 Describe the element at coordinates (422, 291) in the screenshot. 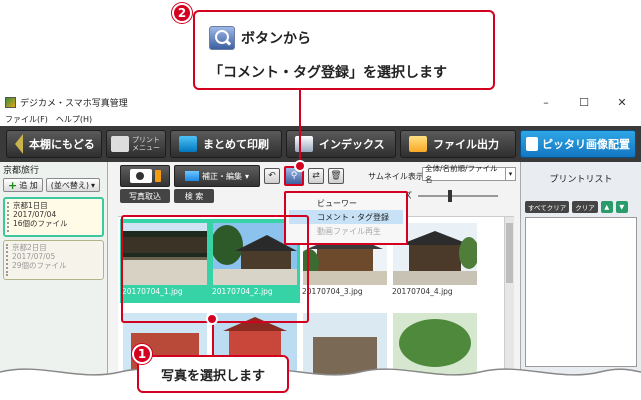

I see `thumbnail-filename: 20170704_4.jpg` at that location.